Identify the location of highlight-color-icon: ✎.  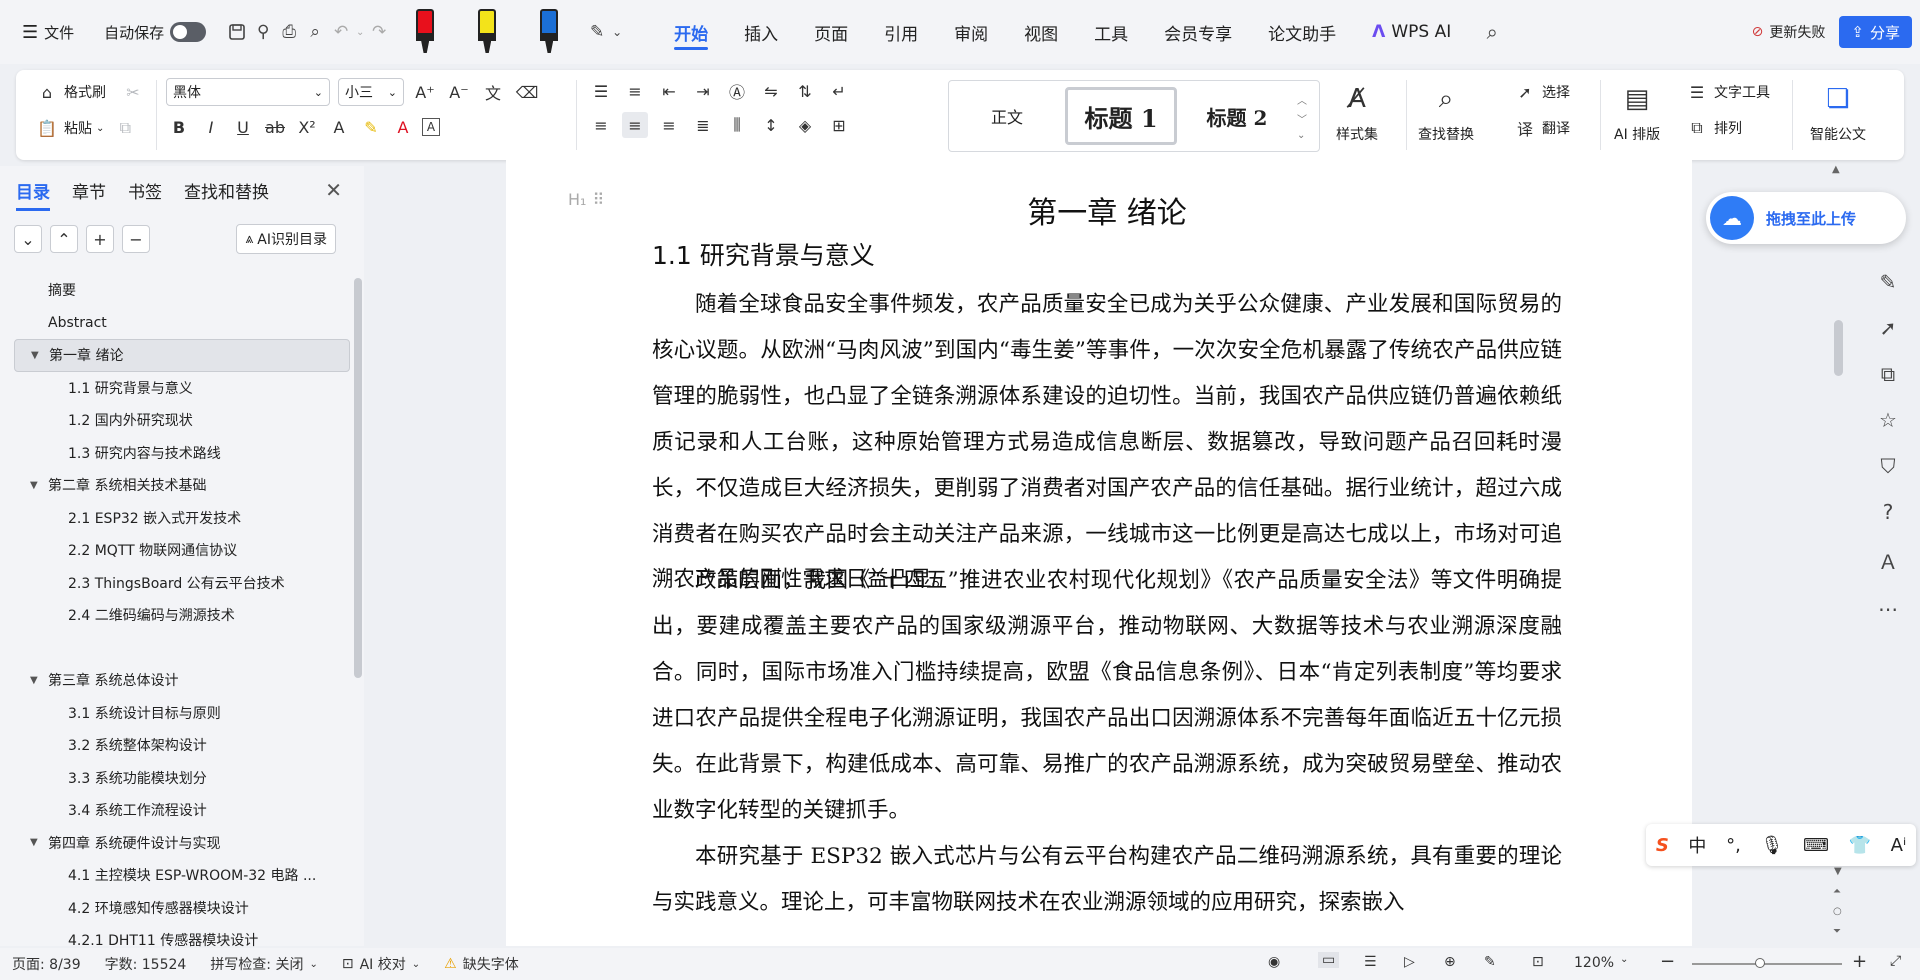
(371, 127).